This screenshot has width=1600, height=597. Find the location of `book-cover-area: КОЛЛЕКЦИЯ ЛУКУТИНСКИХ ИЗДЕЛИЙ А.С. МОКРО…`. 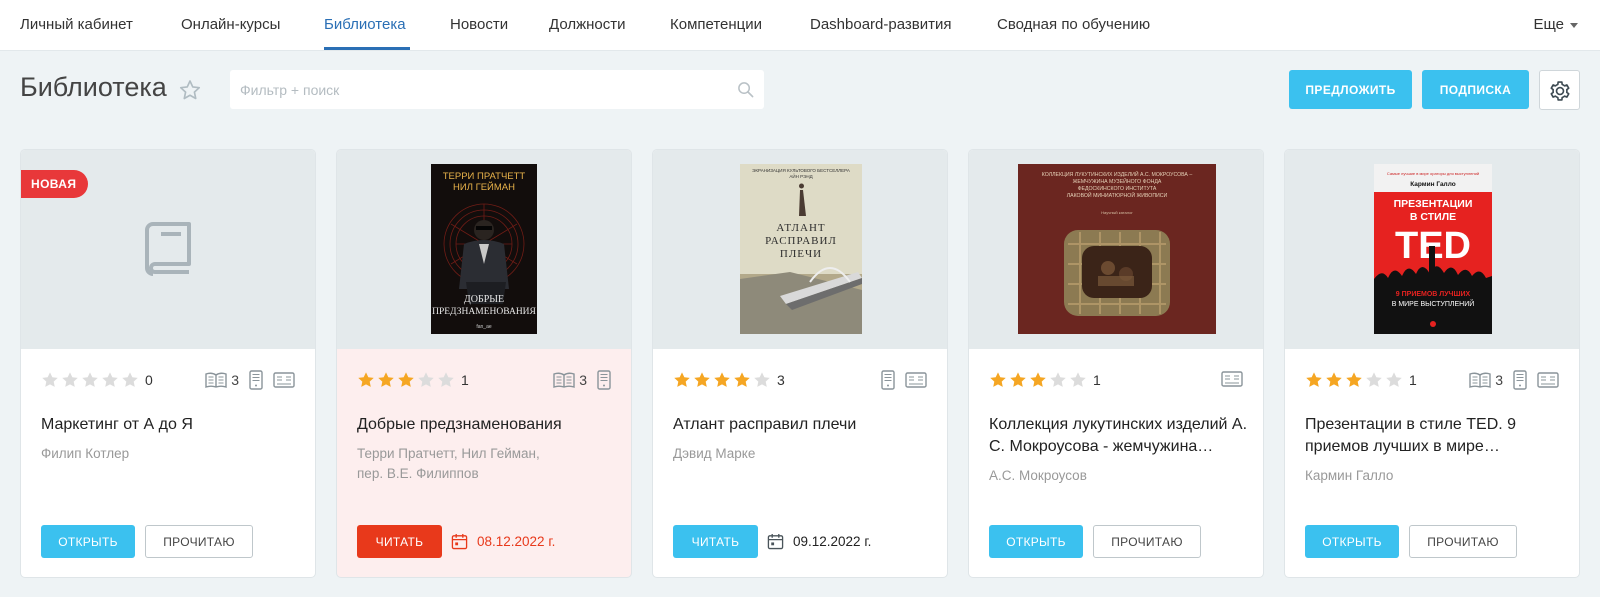

book-cover-area: КОЛЛЕКЦИЯ ЛУКУТИНСКИХ ИЗДЕЛИЙ А.С. МОКРО… is located at coordinates (1116, 249).